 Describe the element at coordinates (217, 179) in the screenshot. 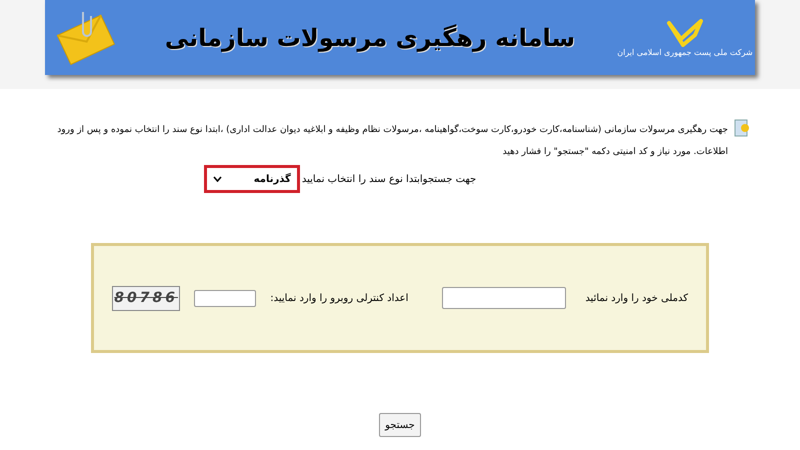

I see `chevron-icon` at that location.